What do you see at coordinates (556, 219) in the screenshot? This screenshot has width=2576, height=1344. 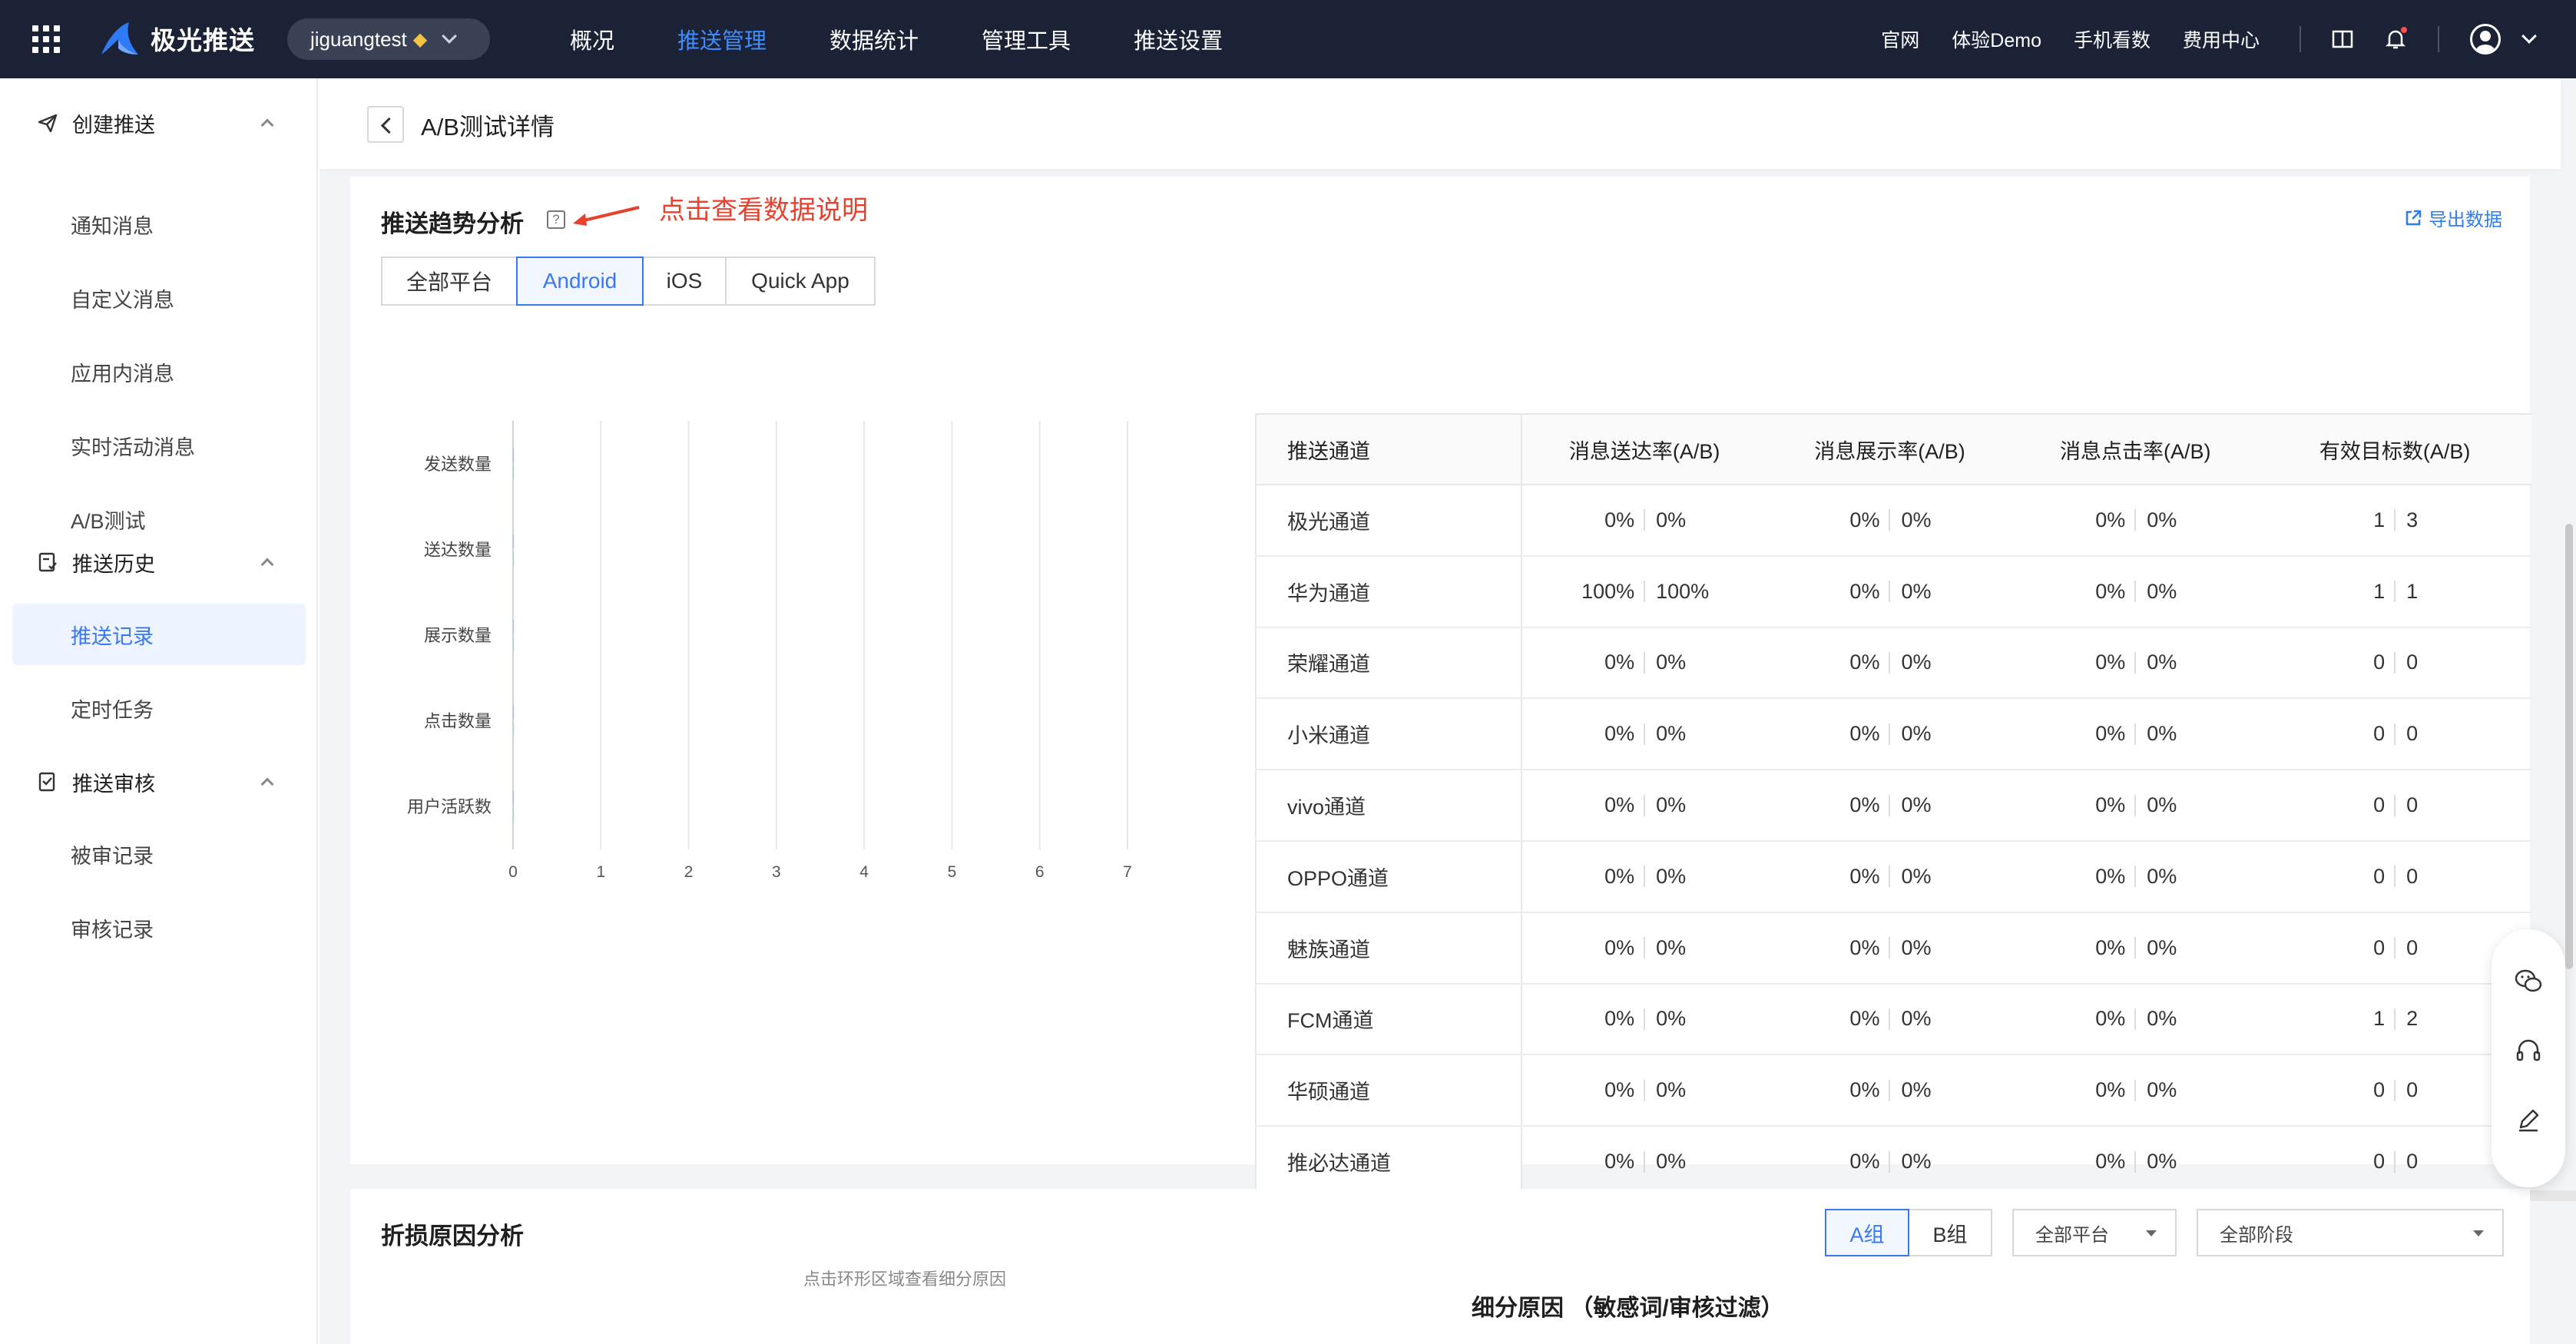 I see `help-icon: ?` at bounding box center [556, 219].